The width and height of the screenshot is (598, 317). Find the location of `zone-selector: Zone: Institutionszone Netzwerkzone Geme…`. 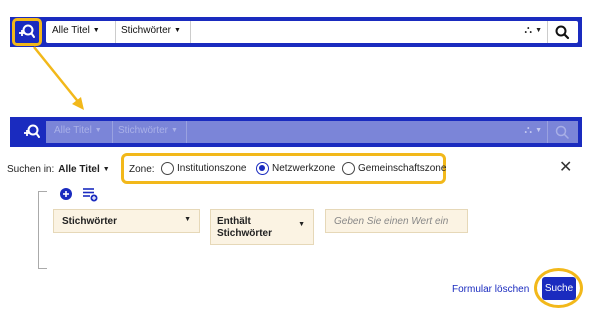

zone-selector: Zone: Institutionszone Netzwerkzone Geme… is located at coordinates (283, 168).